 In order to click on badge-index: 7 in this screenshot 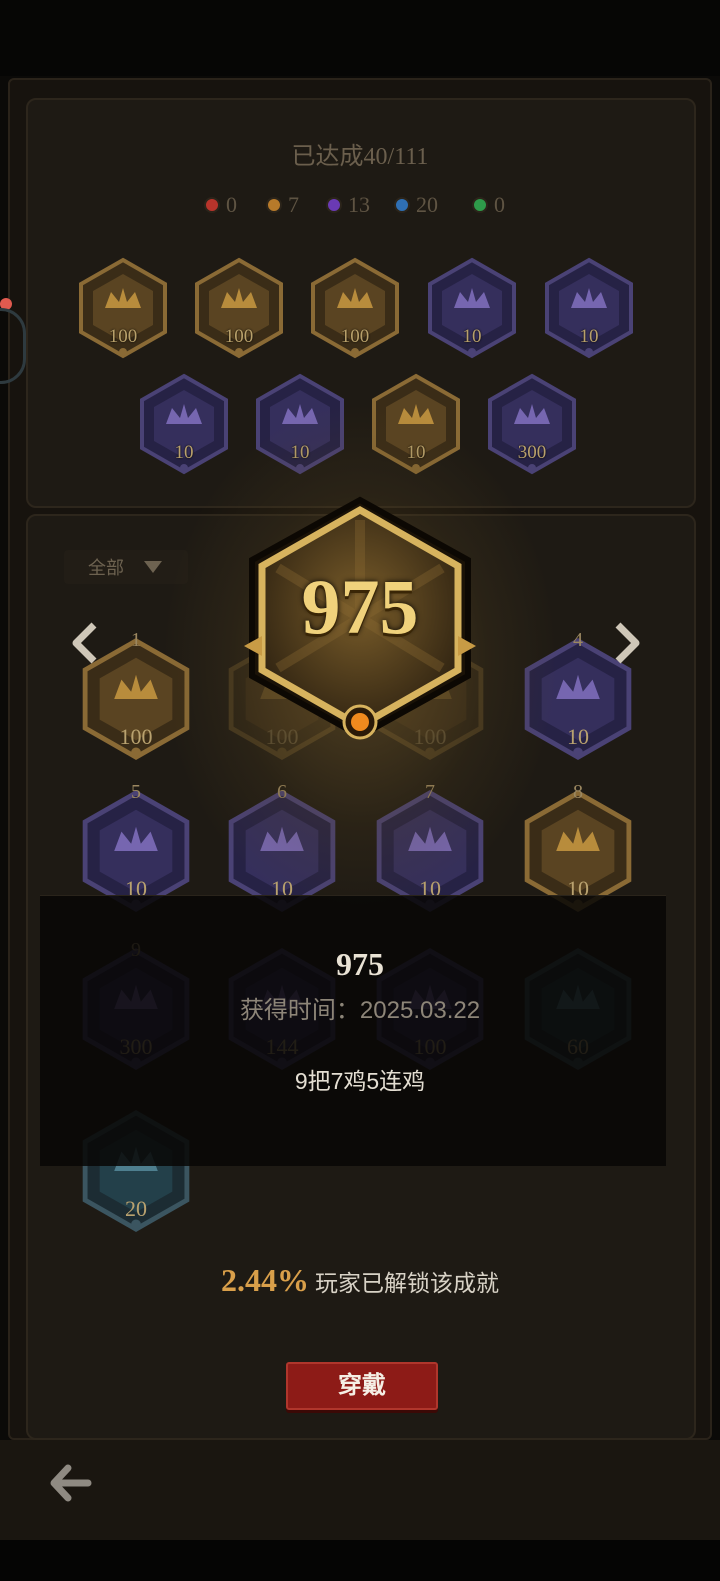, I will do `click(430, 792)`.